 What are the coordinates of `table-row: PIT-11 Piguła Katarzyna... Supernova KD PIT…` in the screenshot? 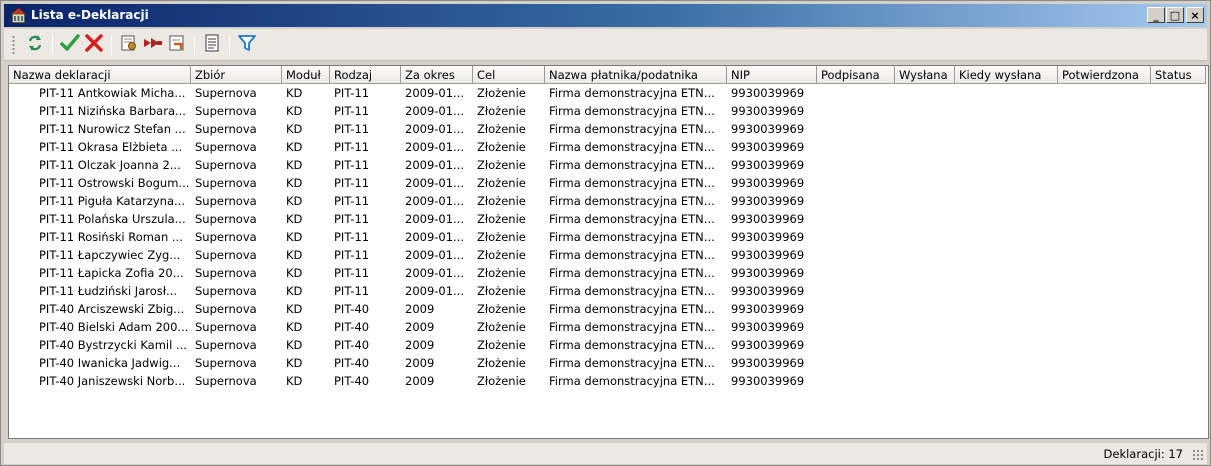 It's located at (608, 201).